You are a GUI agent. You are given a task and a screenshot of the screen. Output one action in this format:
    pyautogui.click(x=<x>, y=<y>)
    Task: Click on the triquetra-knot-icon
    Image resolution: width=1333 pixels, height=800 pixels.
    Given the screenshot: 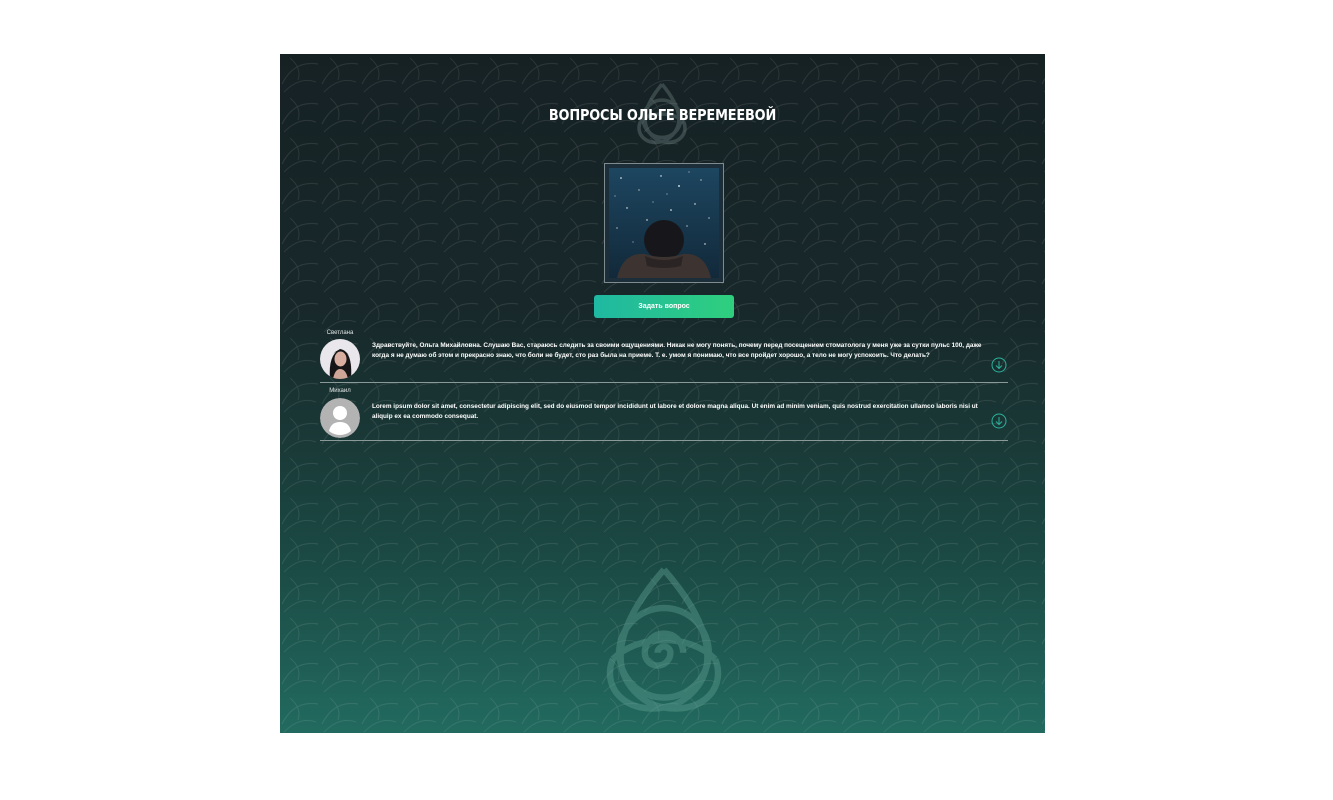 What is the action you would take?
    pyautogui.click(x=664, y=639)
    